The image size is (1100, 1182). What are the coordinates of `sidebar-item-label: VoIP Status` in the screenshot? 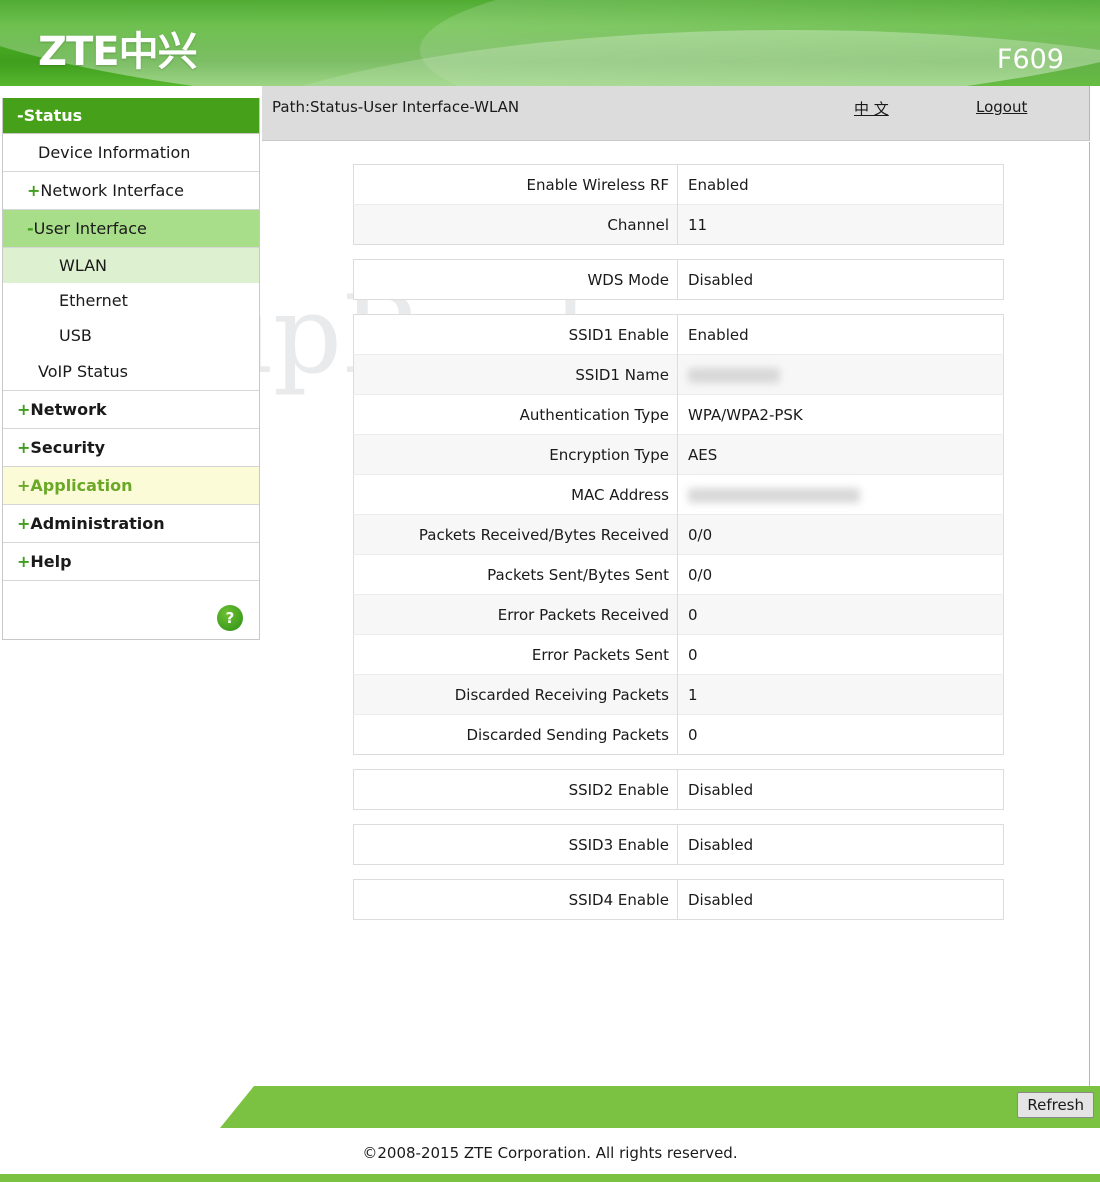 It's located at (83, 371).